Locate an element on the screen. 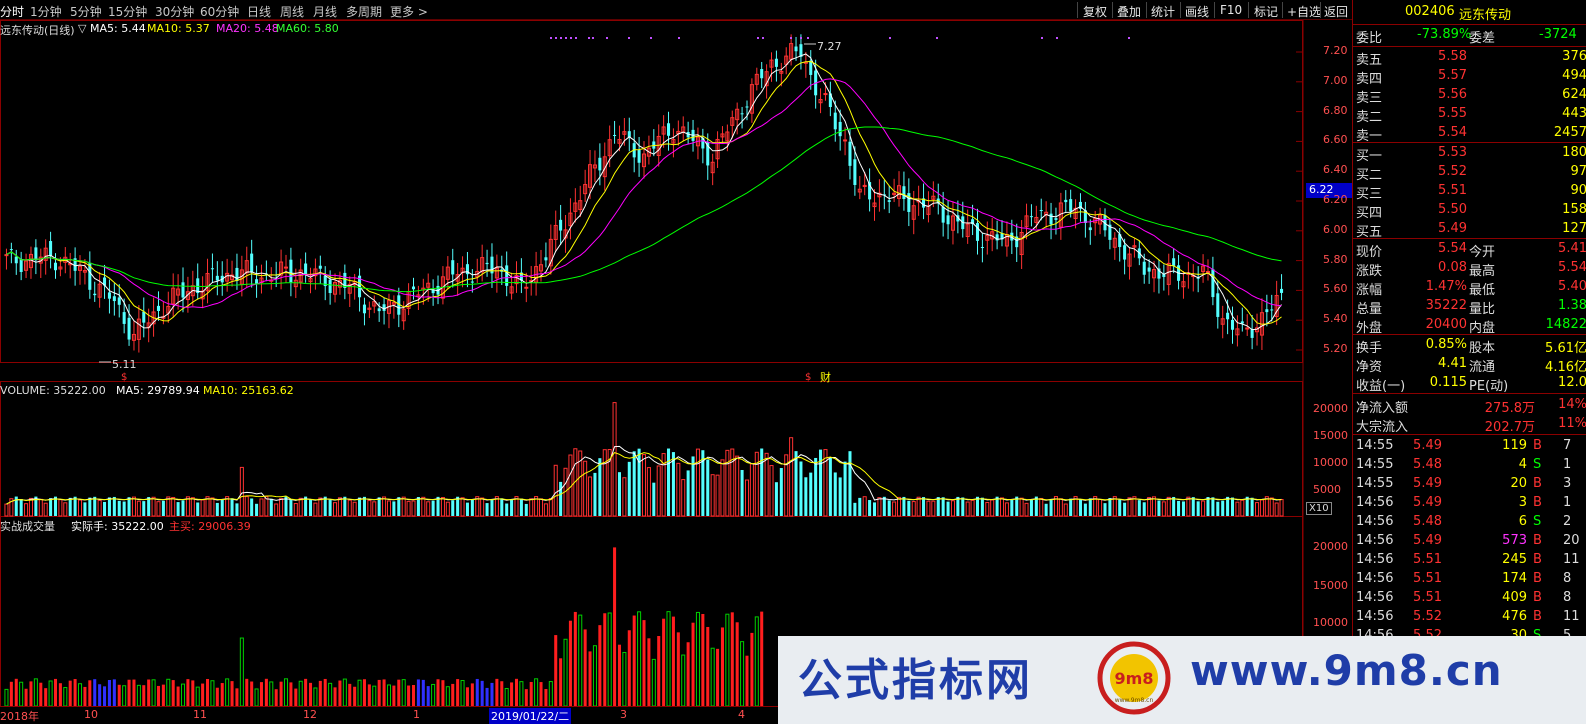  stats-button: 统计 is located at coordinates (1163, 11).